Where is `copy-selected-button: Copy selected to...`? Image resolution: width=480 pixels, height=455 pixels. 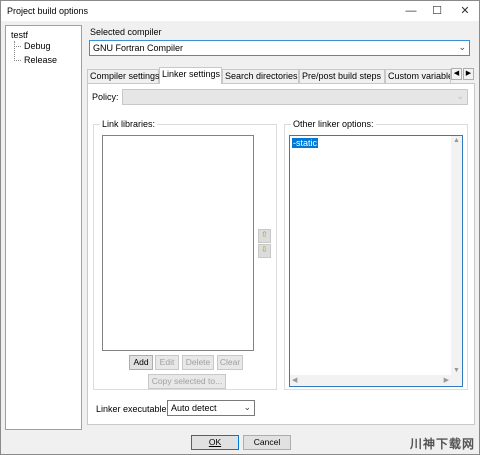
copy-selected-button: Copy selected to... is located at coordinates (187, 381).